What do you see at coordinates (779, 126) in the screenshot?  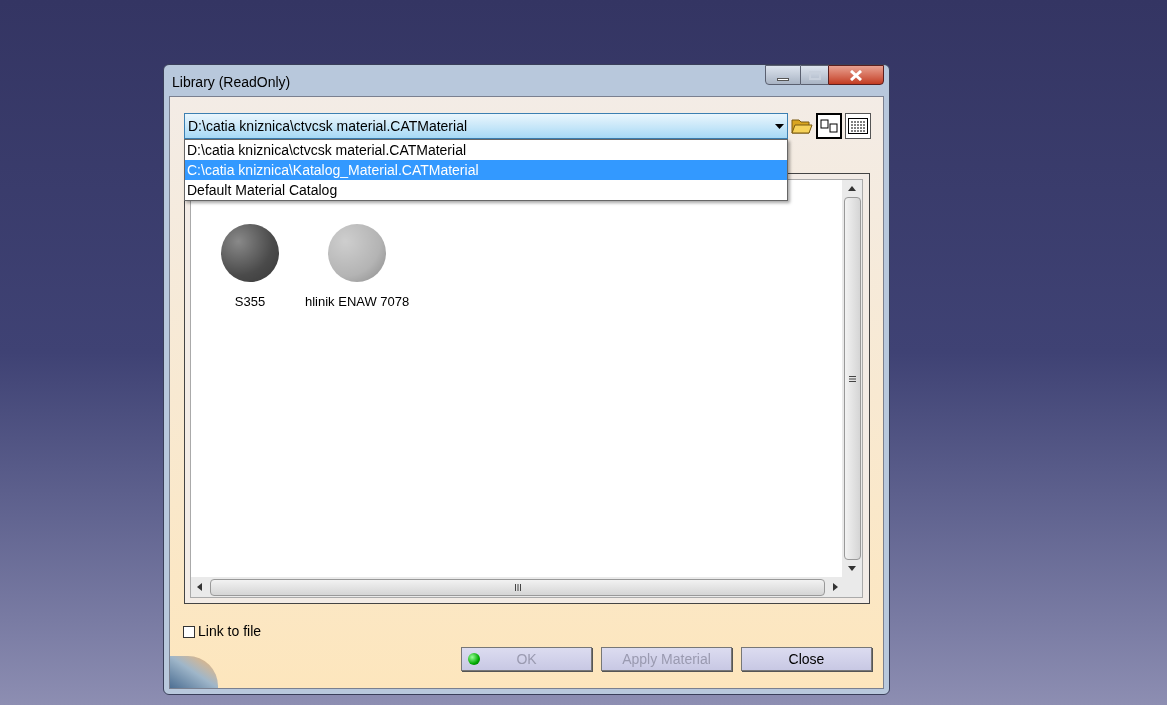 I see `caret-icon` at bounding box center [779, 126].